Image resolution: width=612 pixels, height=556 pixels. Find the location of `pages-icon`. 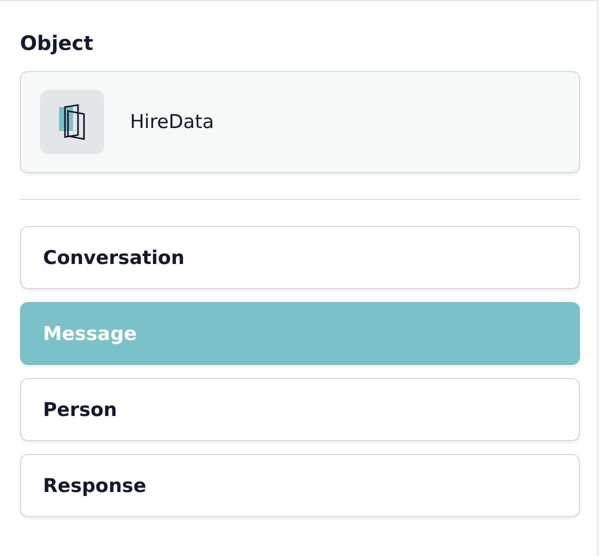

pages-icon is located at coordinates (72, 122).